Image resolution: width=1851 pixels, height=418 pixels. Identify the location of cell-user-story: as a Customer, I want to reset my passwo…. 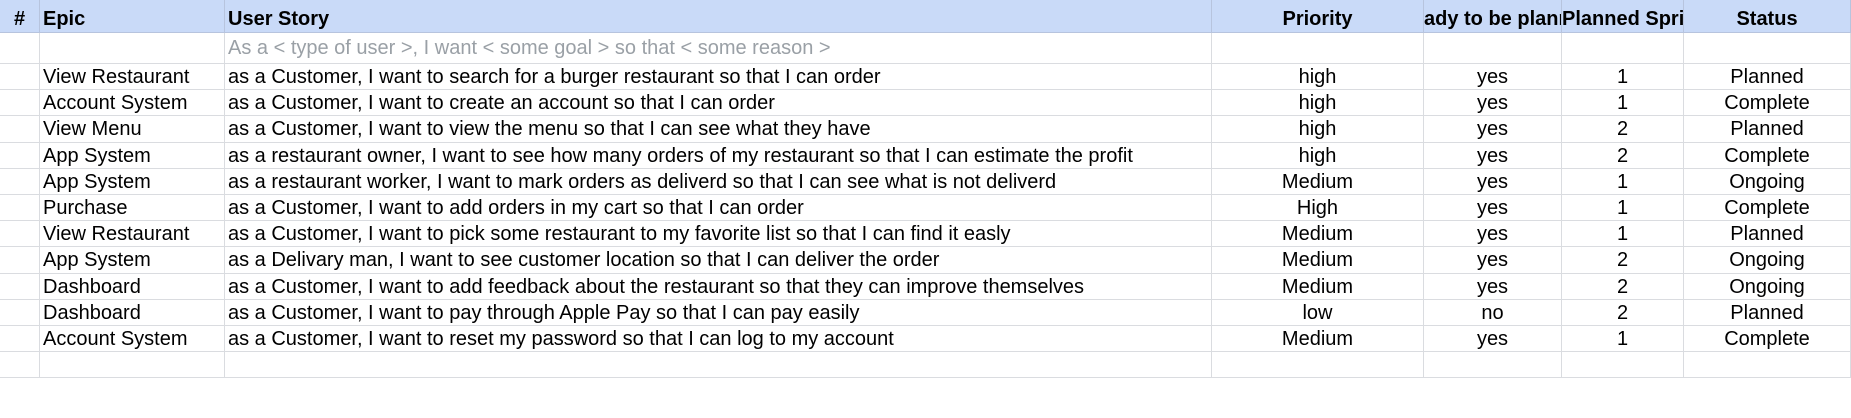
(718, 339).